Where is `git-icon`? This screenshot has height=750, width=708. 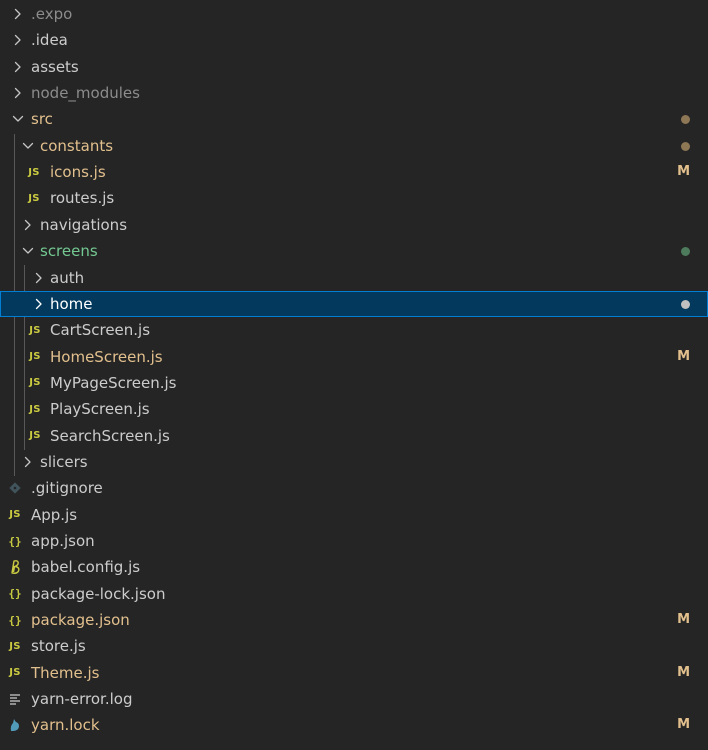 git-icon is located at coordinates (15, 488).